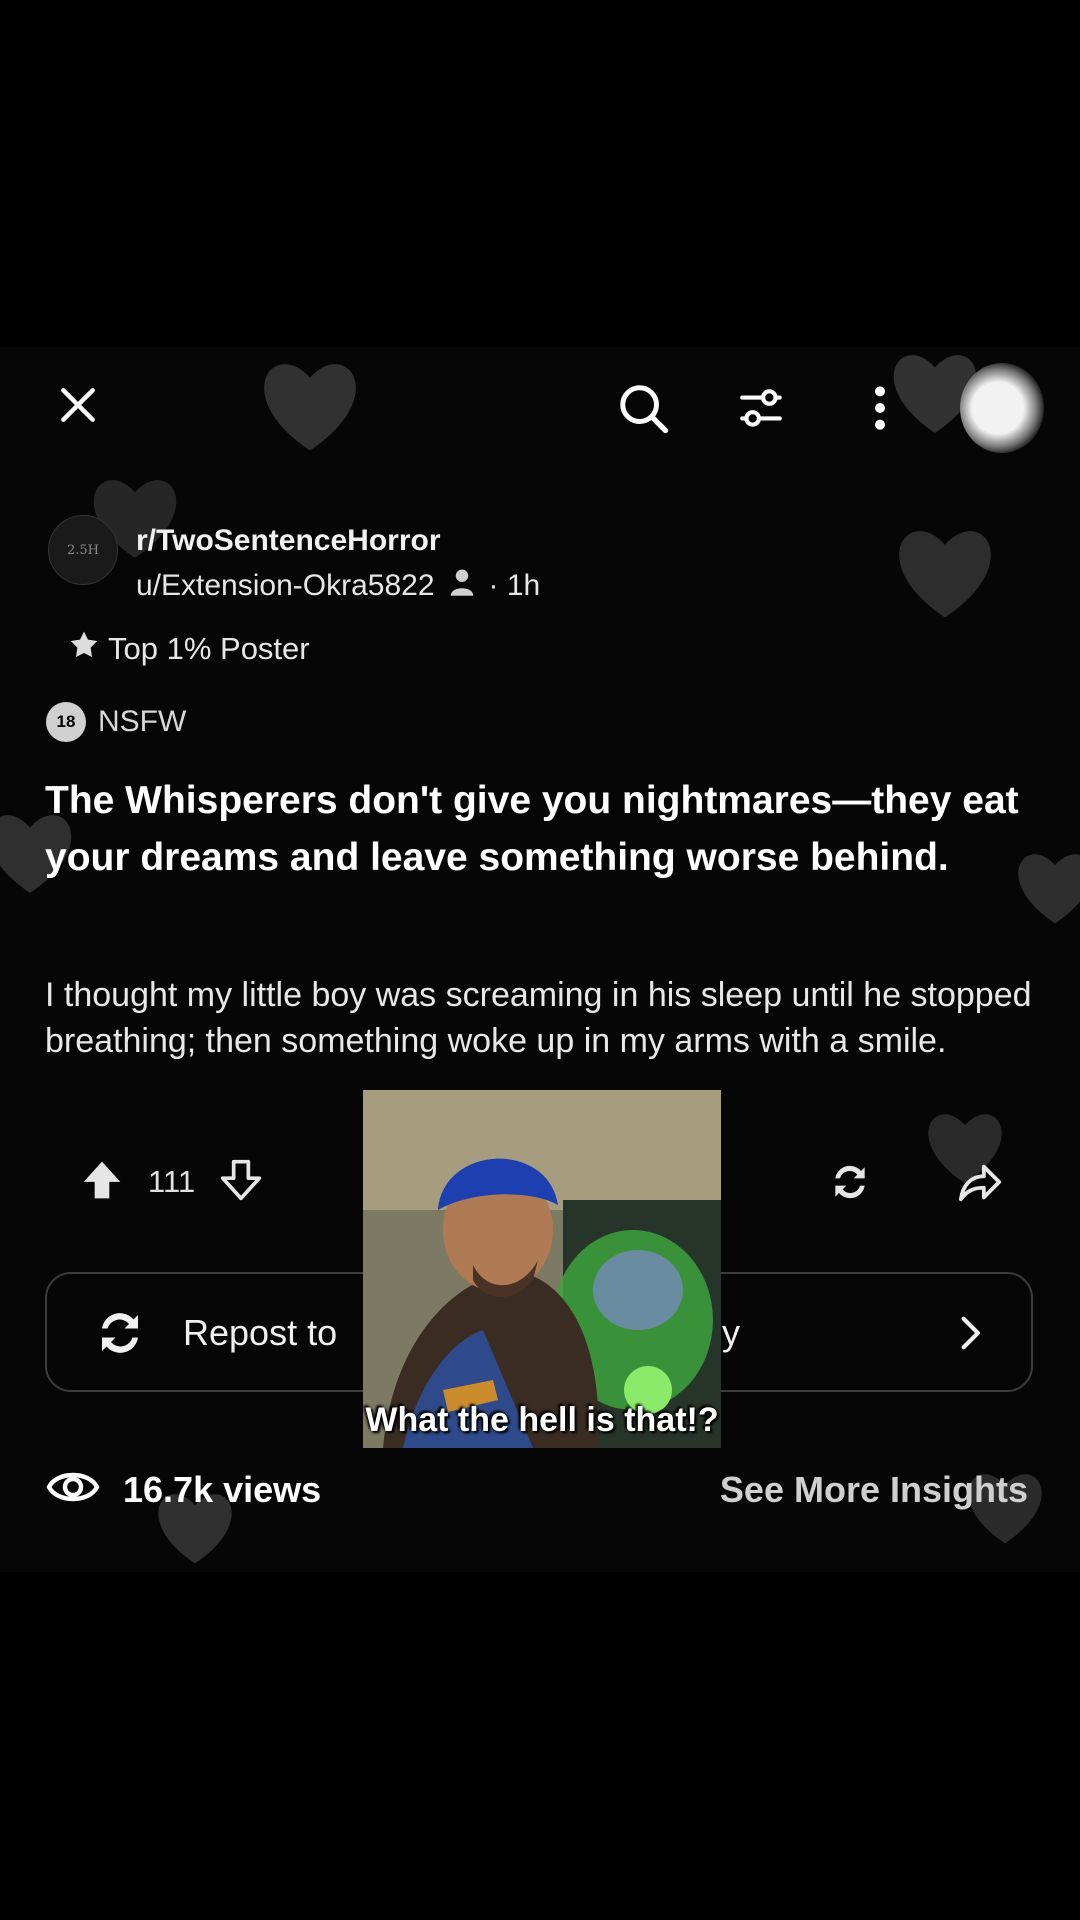 This screenshot has height=1920, width=1080. I want to click on views-count: 16.7k views, so click(222, 1489).